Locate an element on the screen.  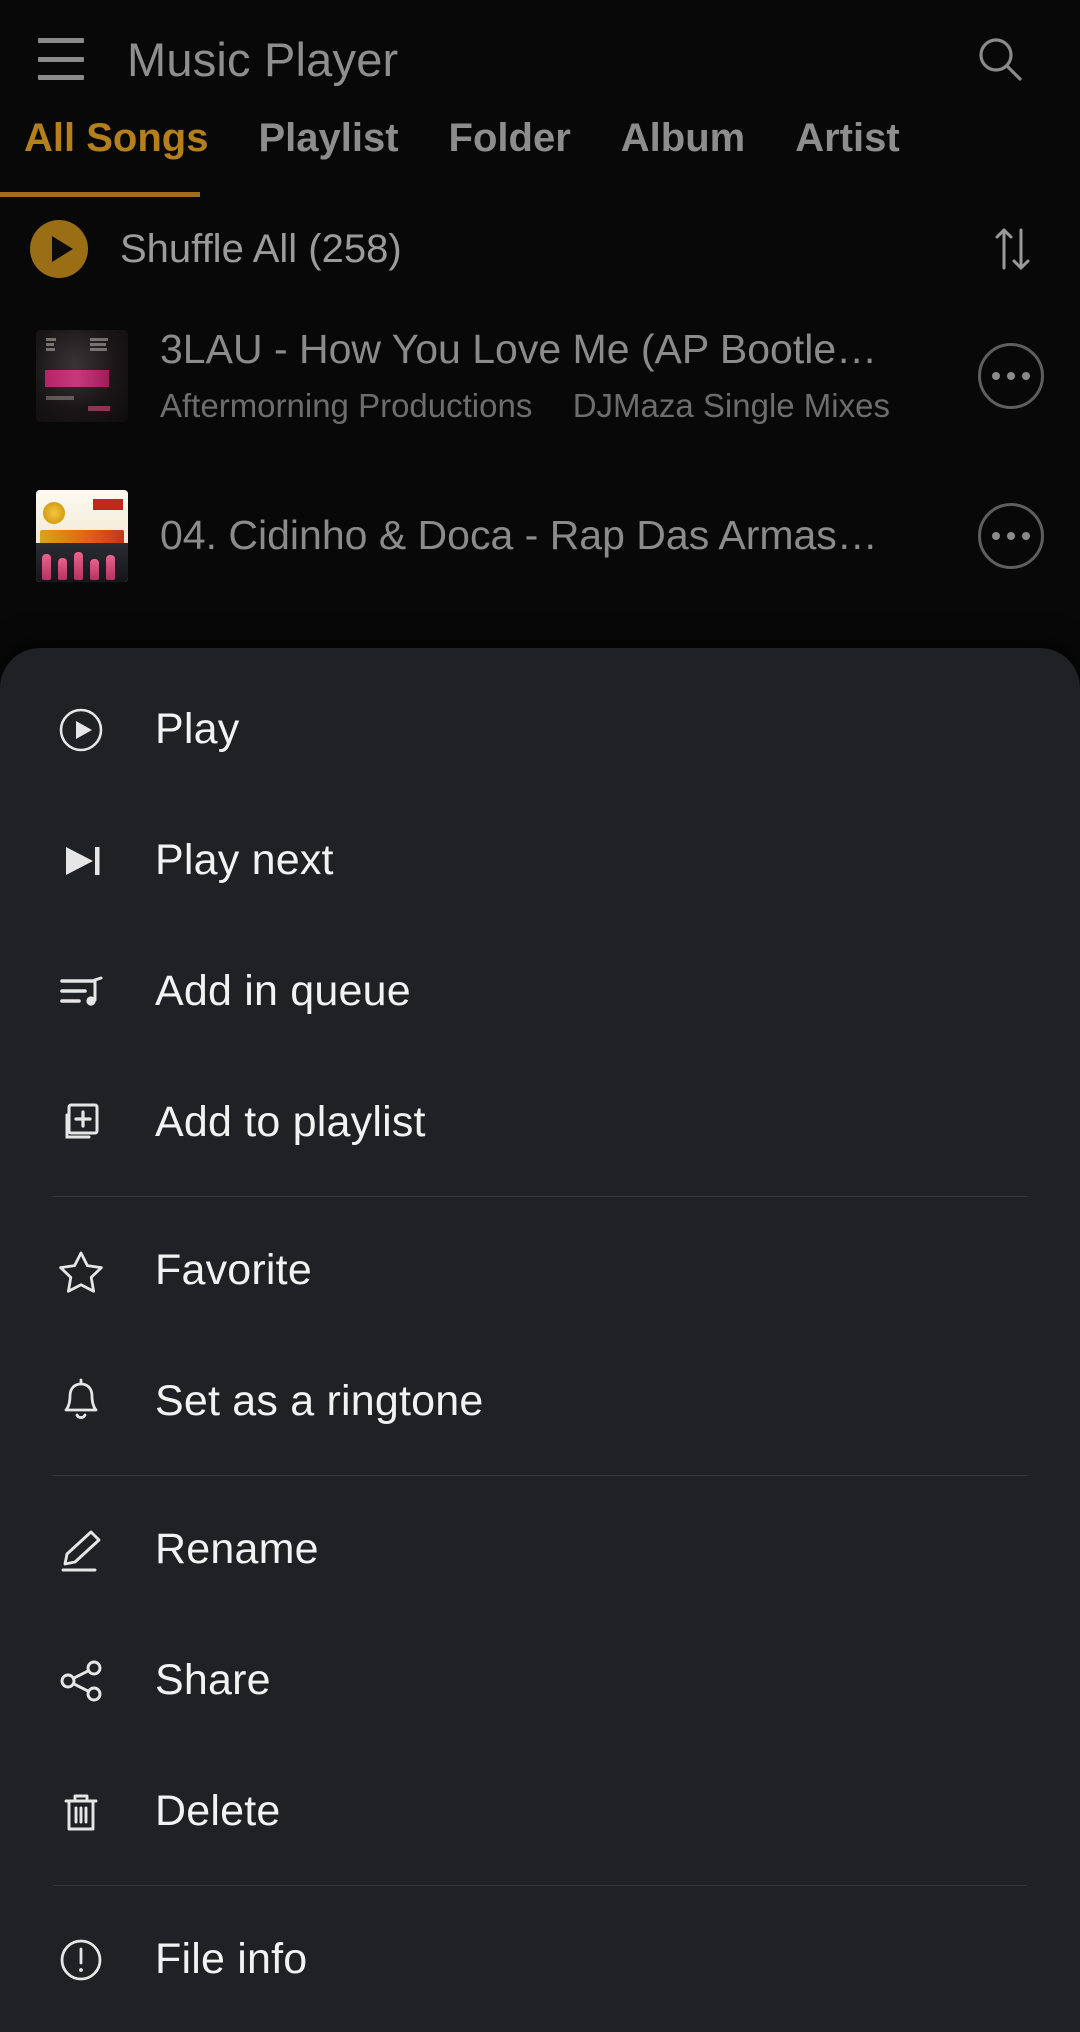
menu-item-rename: Rename is located at coordinates (540, 1549).